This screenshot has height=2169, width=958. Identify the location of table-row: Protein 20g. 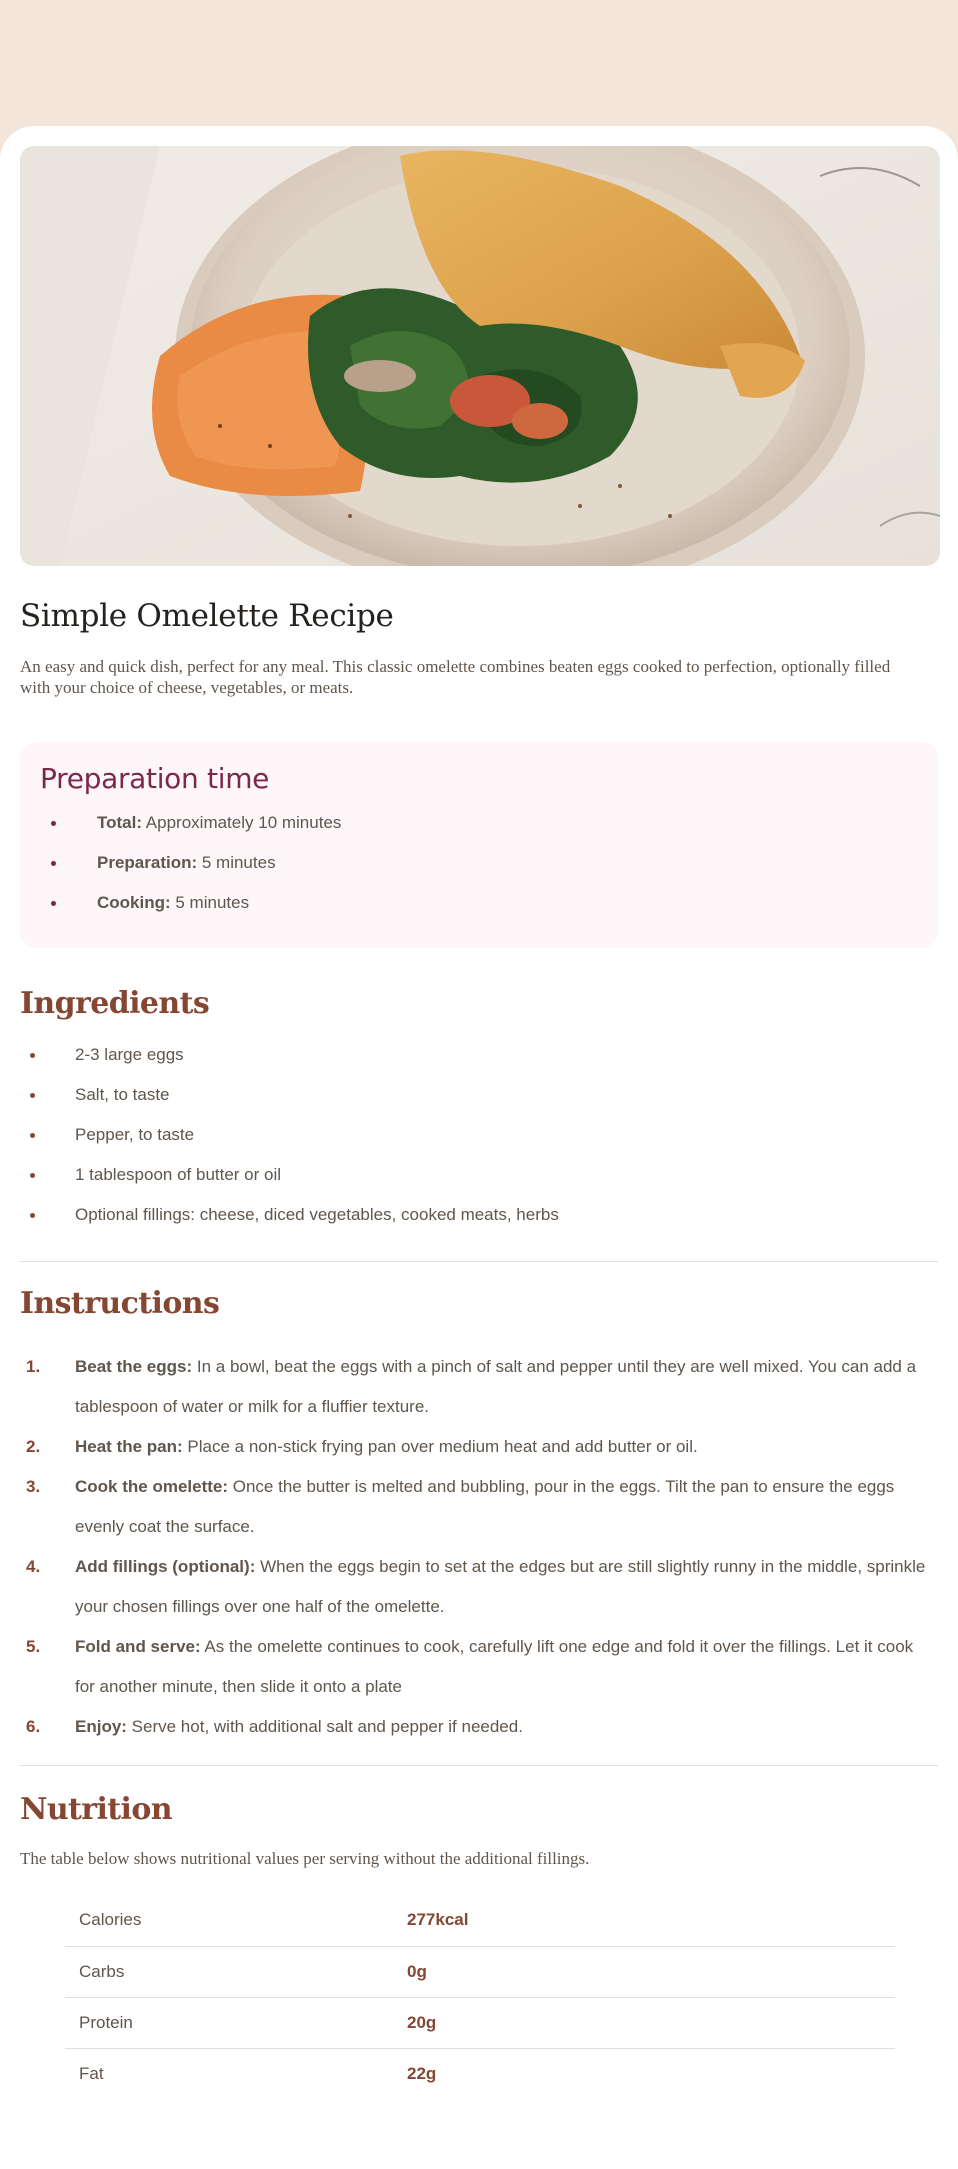
(480, 2023).